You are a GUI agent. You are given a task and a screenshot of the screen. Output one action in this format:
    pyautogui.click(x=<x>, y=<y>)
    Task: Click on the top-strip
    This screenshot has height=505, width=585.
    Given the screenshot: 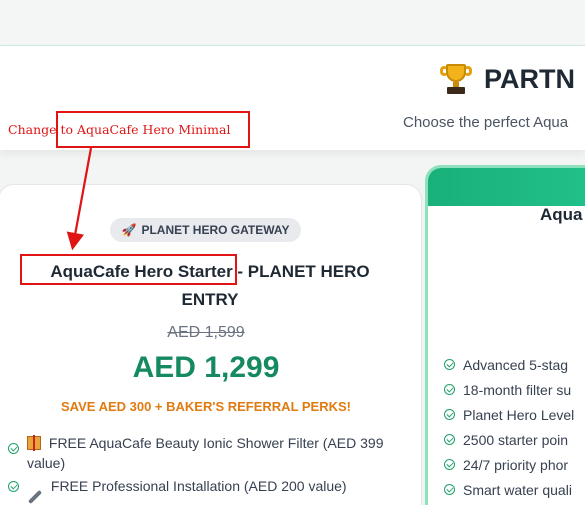 What is the action you would take?
    pyautogui.click(x=292, y=23)
    